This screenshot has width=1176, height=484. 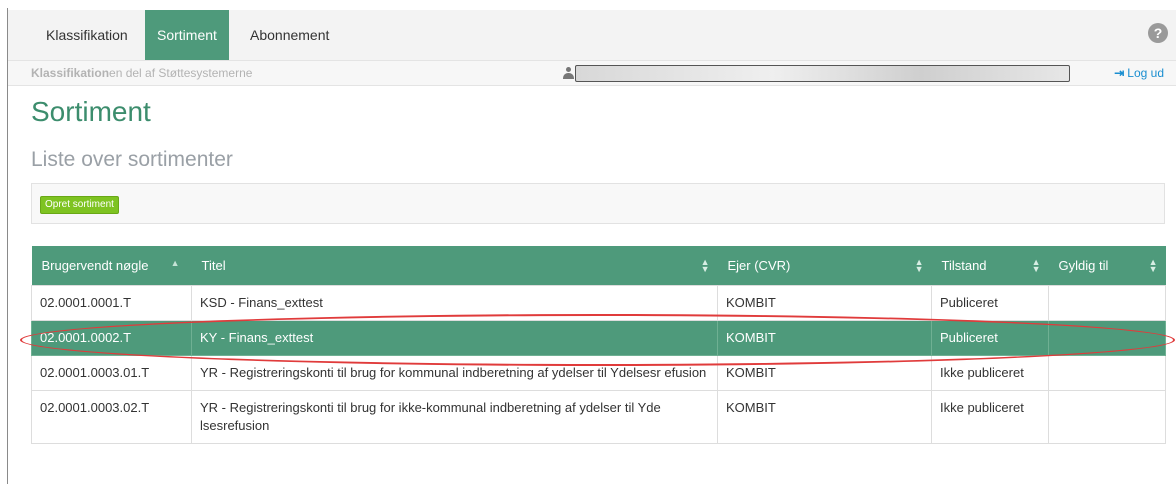 What do you see at coordinates (289, 35) in the screenshot?
I see `tab-abonnement: Abonnement` at bounding box center [289, 35].